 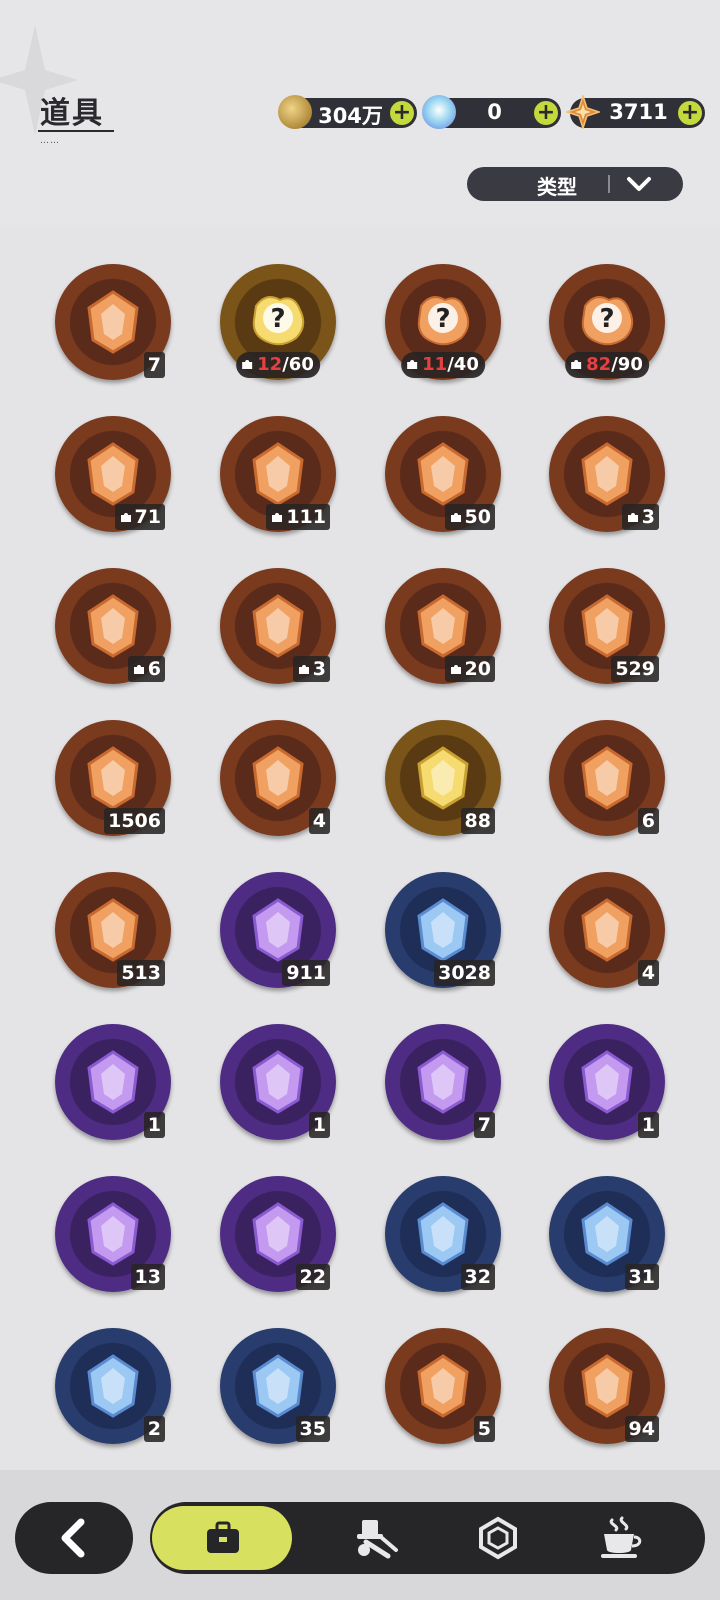 I want to click on orange-character-card-icon, so click(x=113, y=930).